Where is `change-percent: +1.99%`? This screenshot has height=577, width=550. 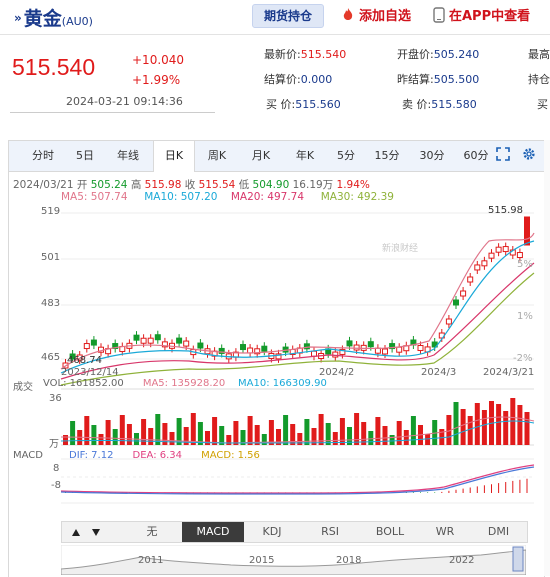
change-percent: +1.99% is located at coordinates (156, 80).